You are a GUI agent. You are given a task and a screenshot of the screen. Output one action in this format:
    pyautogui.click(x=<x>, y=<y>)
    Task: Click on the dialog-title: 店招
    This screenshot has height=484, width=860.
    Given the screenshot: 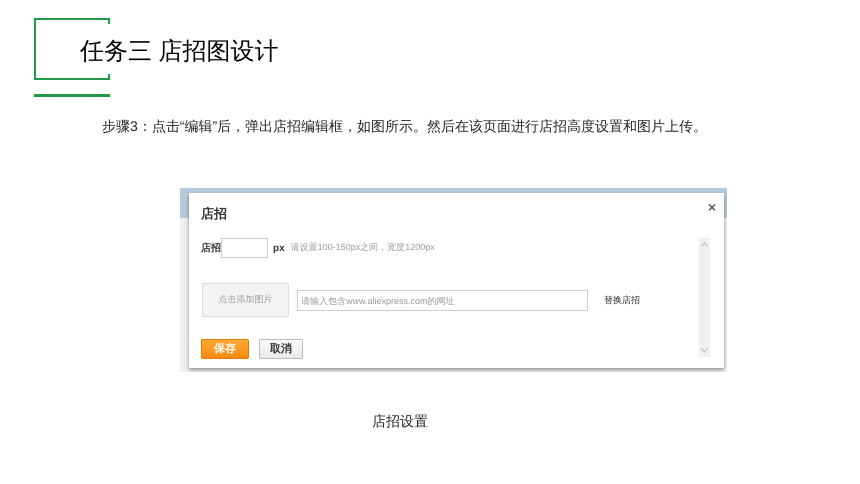 What is the action you would take?
    pyautogui.click(x=214, y=214)
    